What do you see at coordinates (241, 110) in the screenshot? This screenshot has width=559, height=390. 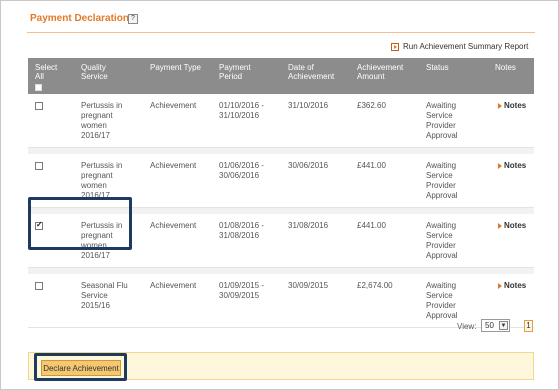 I see `cell-payment-period: 01/10/2016 - 31/10/2016` at bounding box center [241, 110].